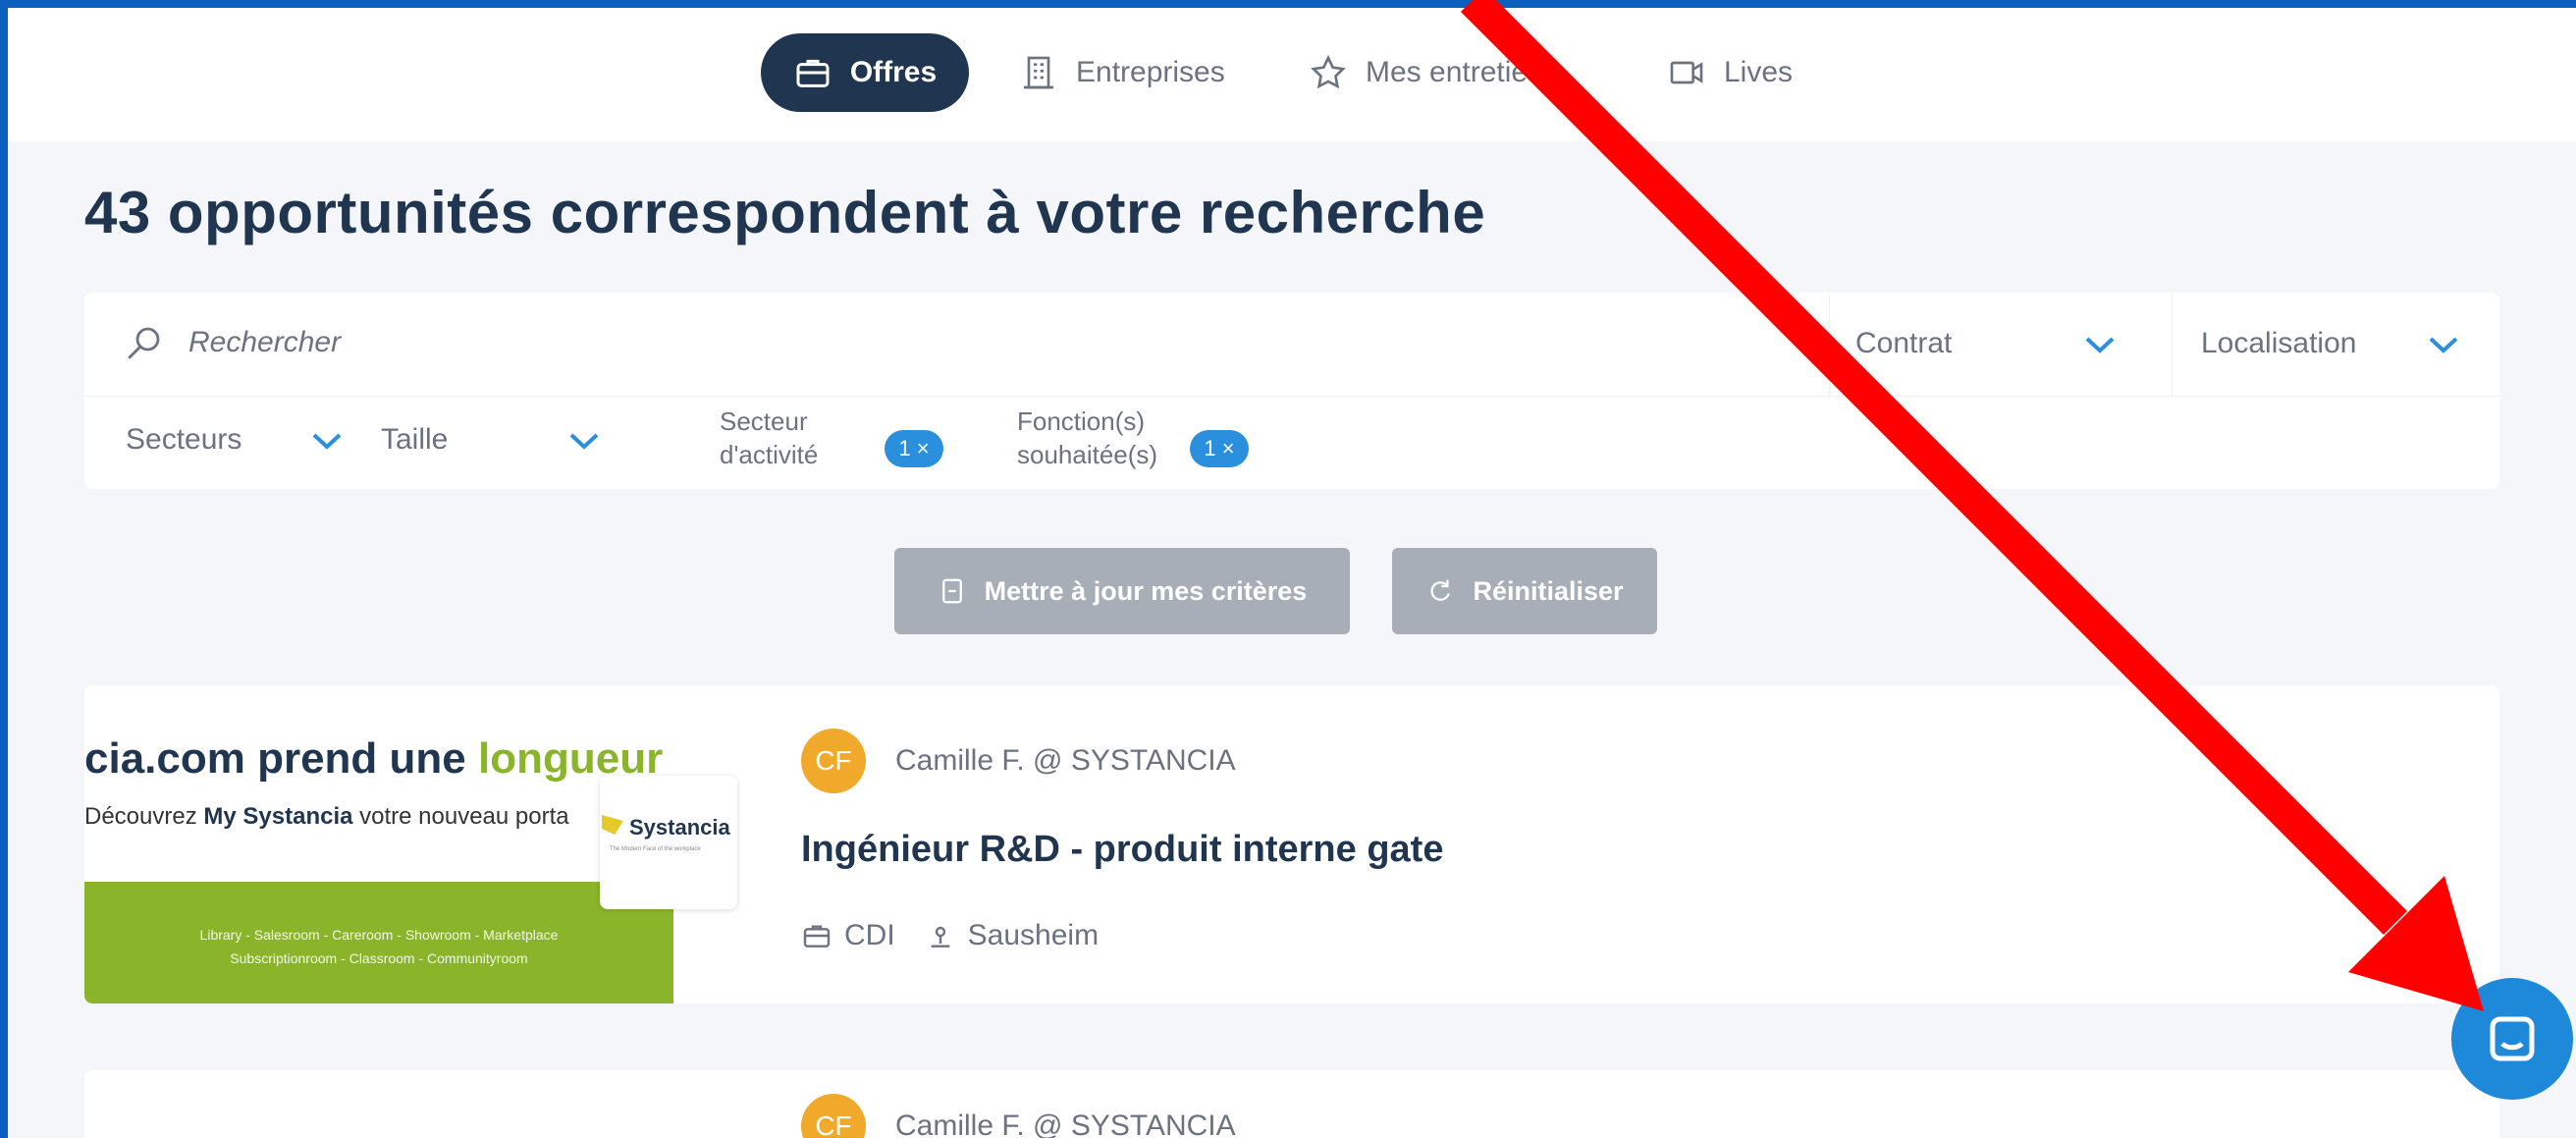 The image size is (2576, 1138). I want to click on tab-offres: Offres, so click(865, 72).